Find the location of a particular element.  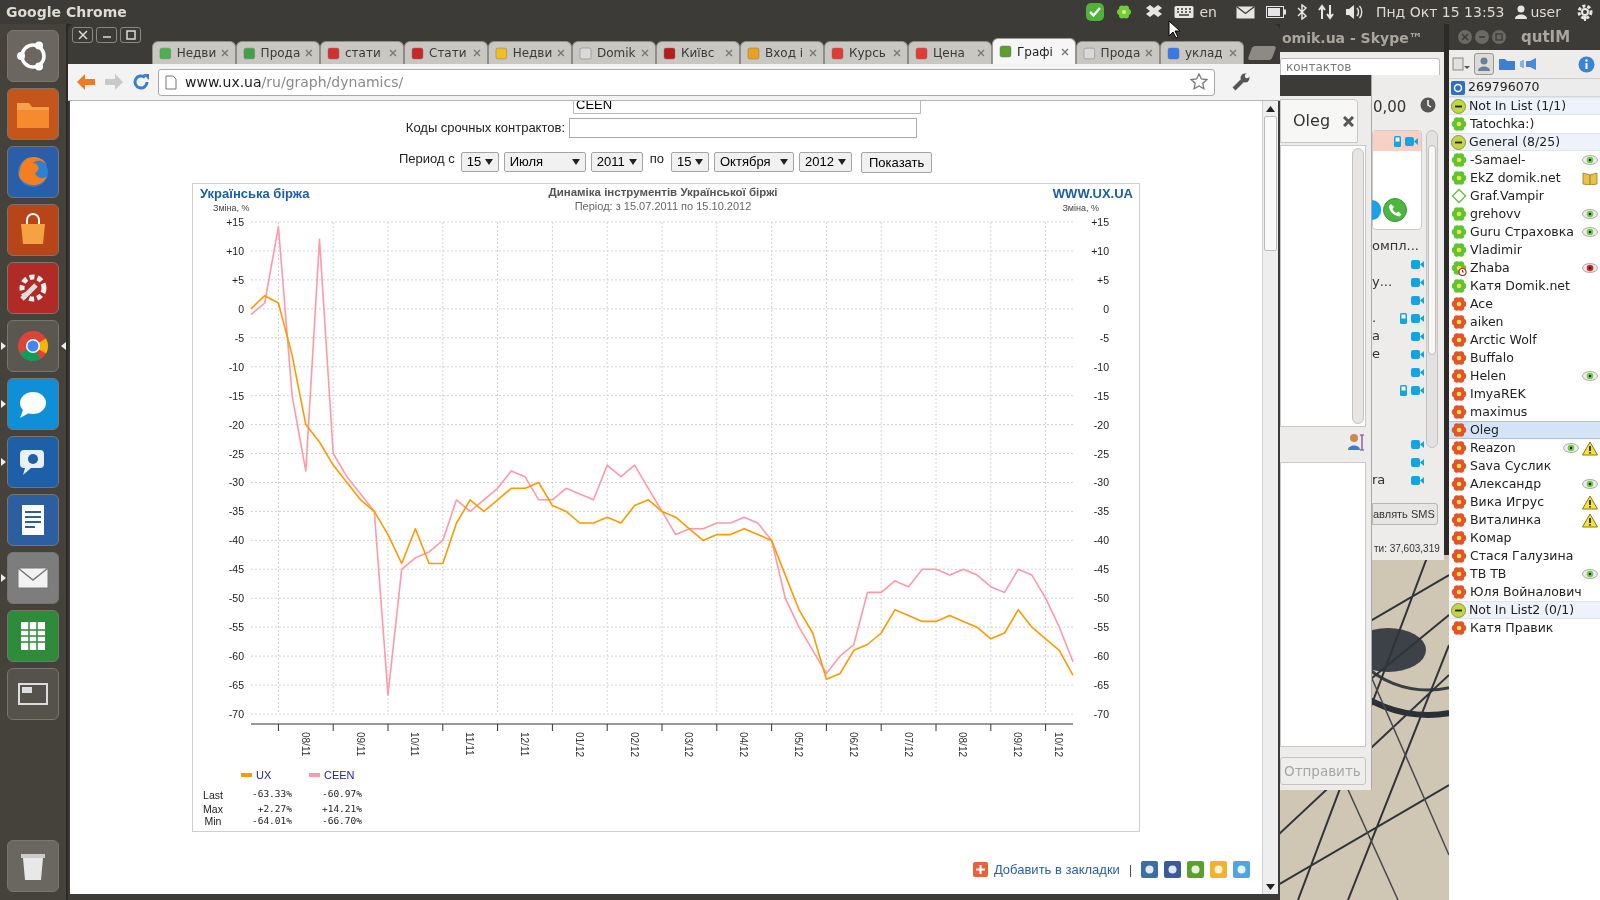

browser-tab: Domik is located at coordinates (614, 52).